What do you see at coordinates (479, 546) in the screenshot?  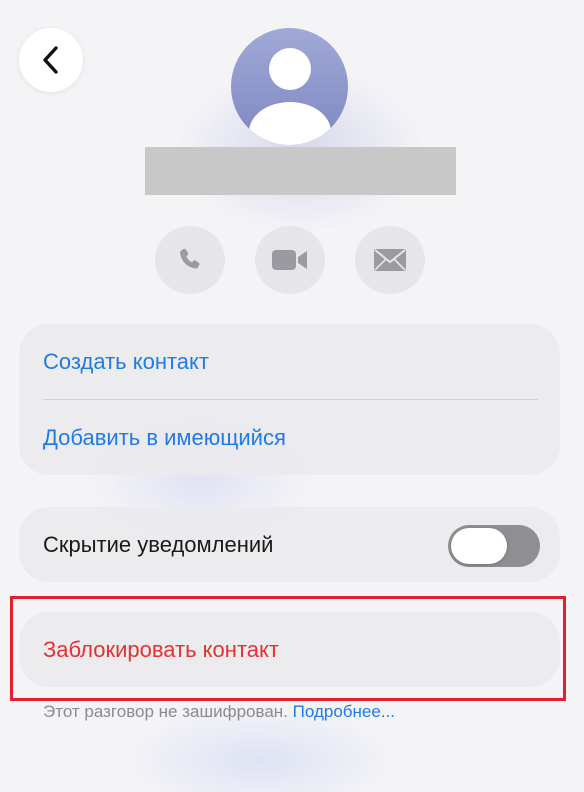 I see `toggle-knob` at bounding box center [479, 546].